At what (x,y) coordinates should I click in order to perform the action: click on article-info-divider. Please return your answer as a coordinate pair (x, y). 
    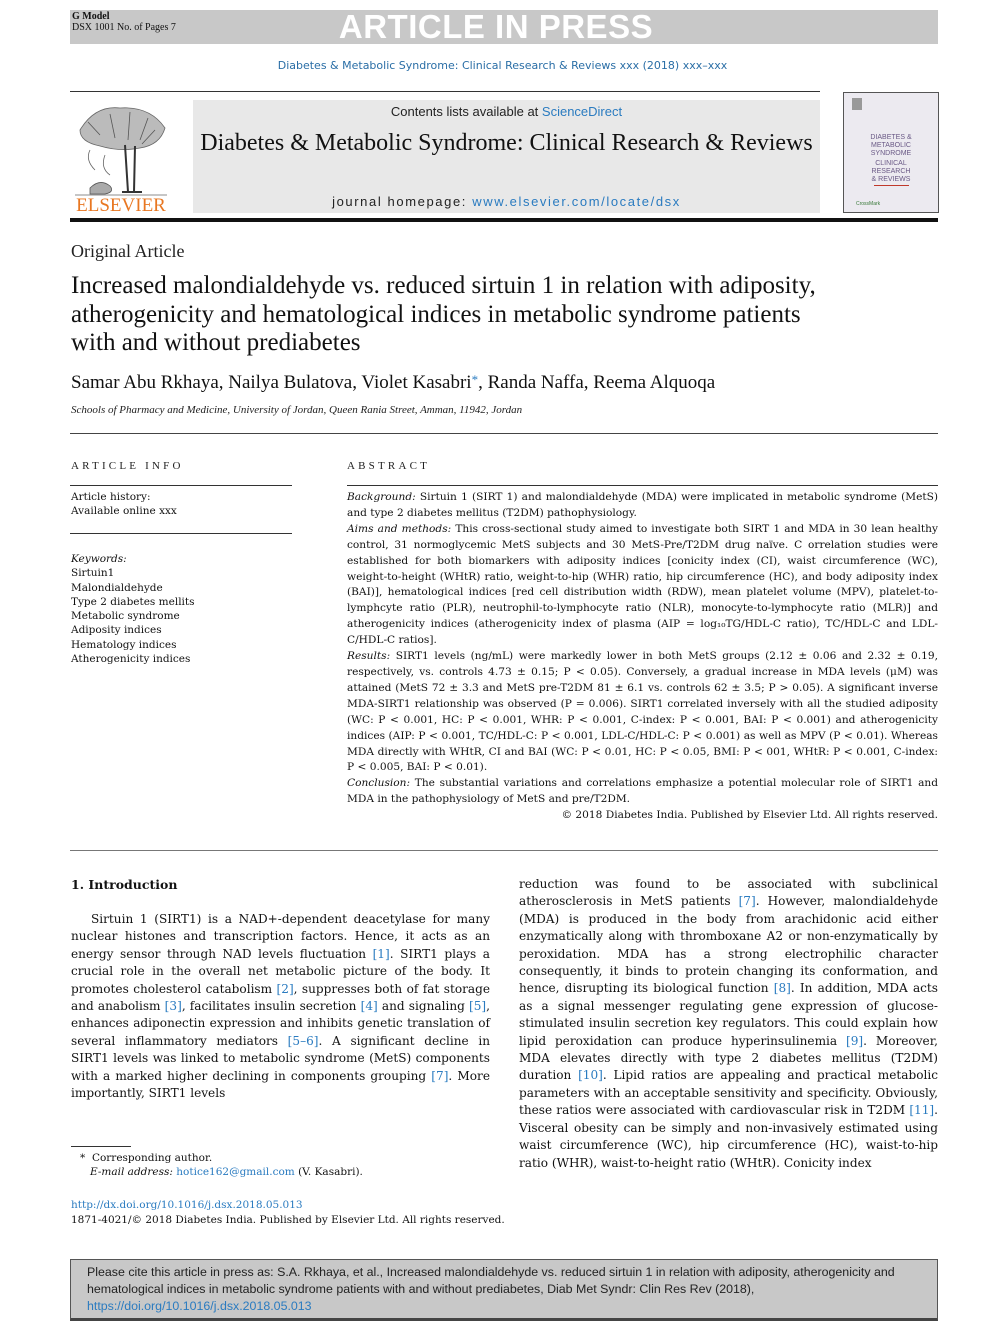
    Looking at the image, I should click on (181, 485).